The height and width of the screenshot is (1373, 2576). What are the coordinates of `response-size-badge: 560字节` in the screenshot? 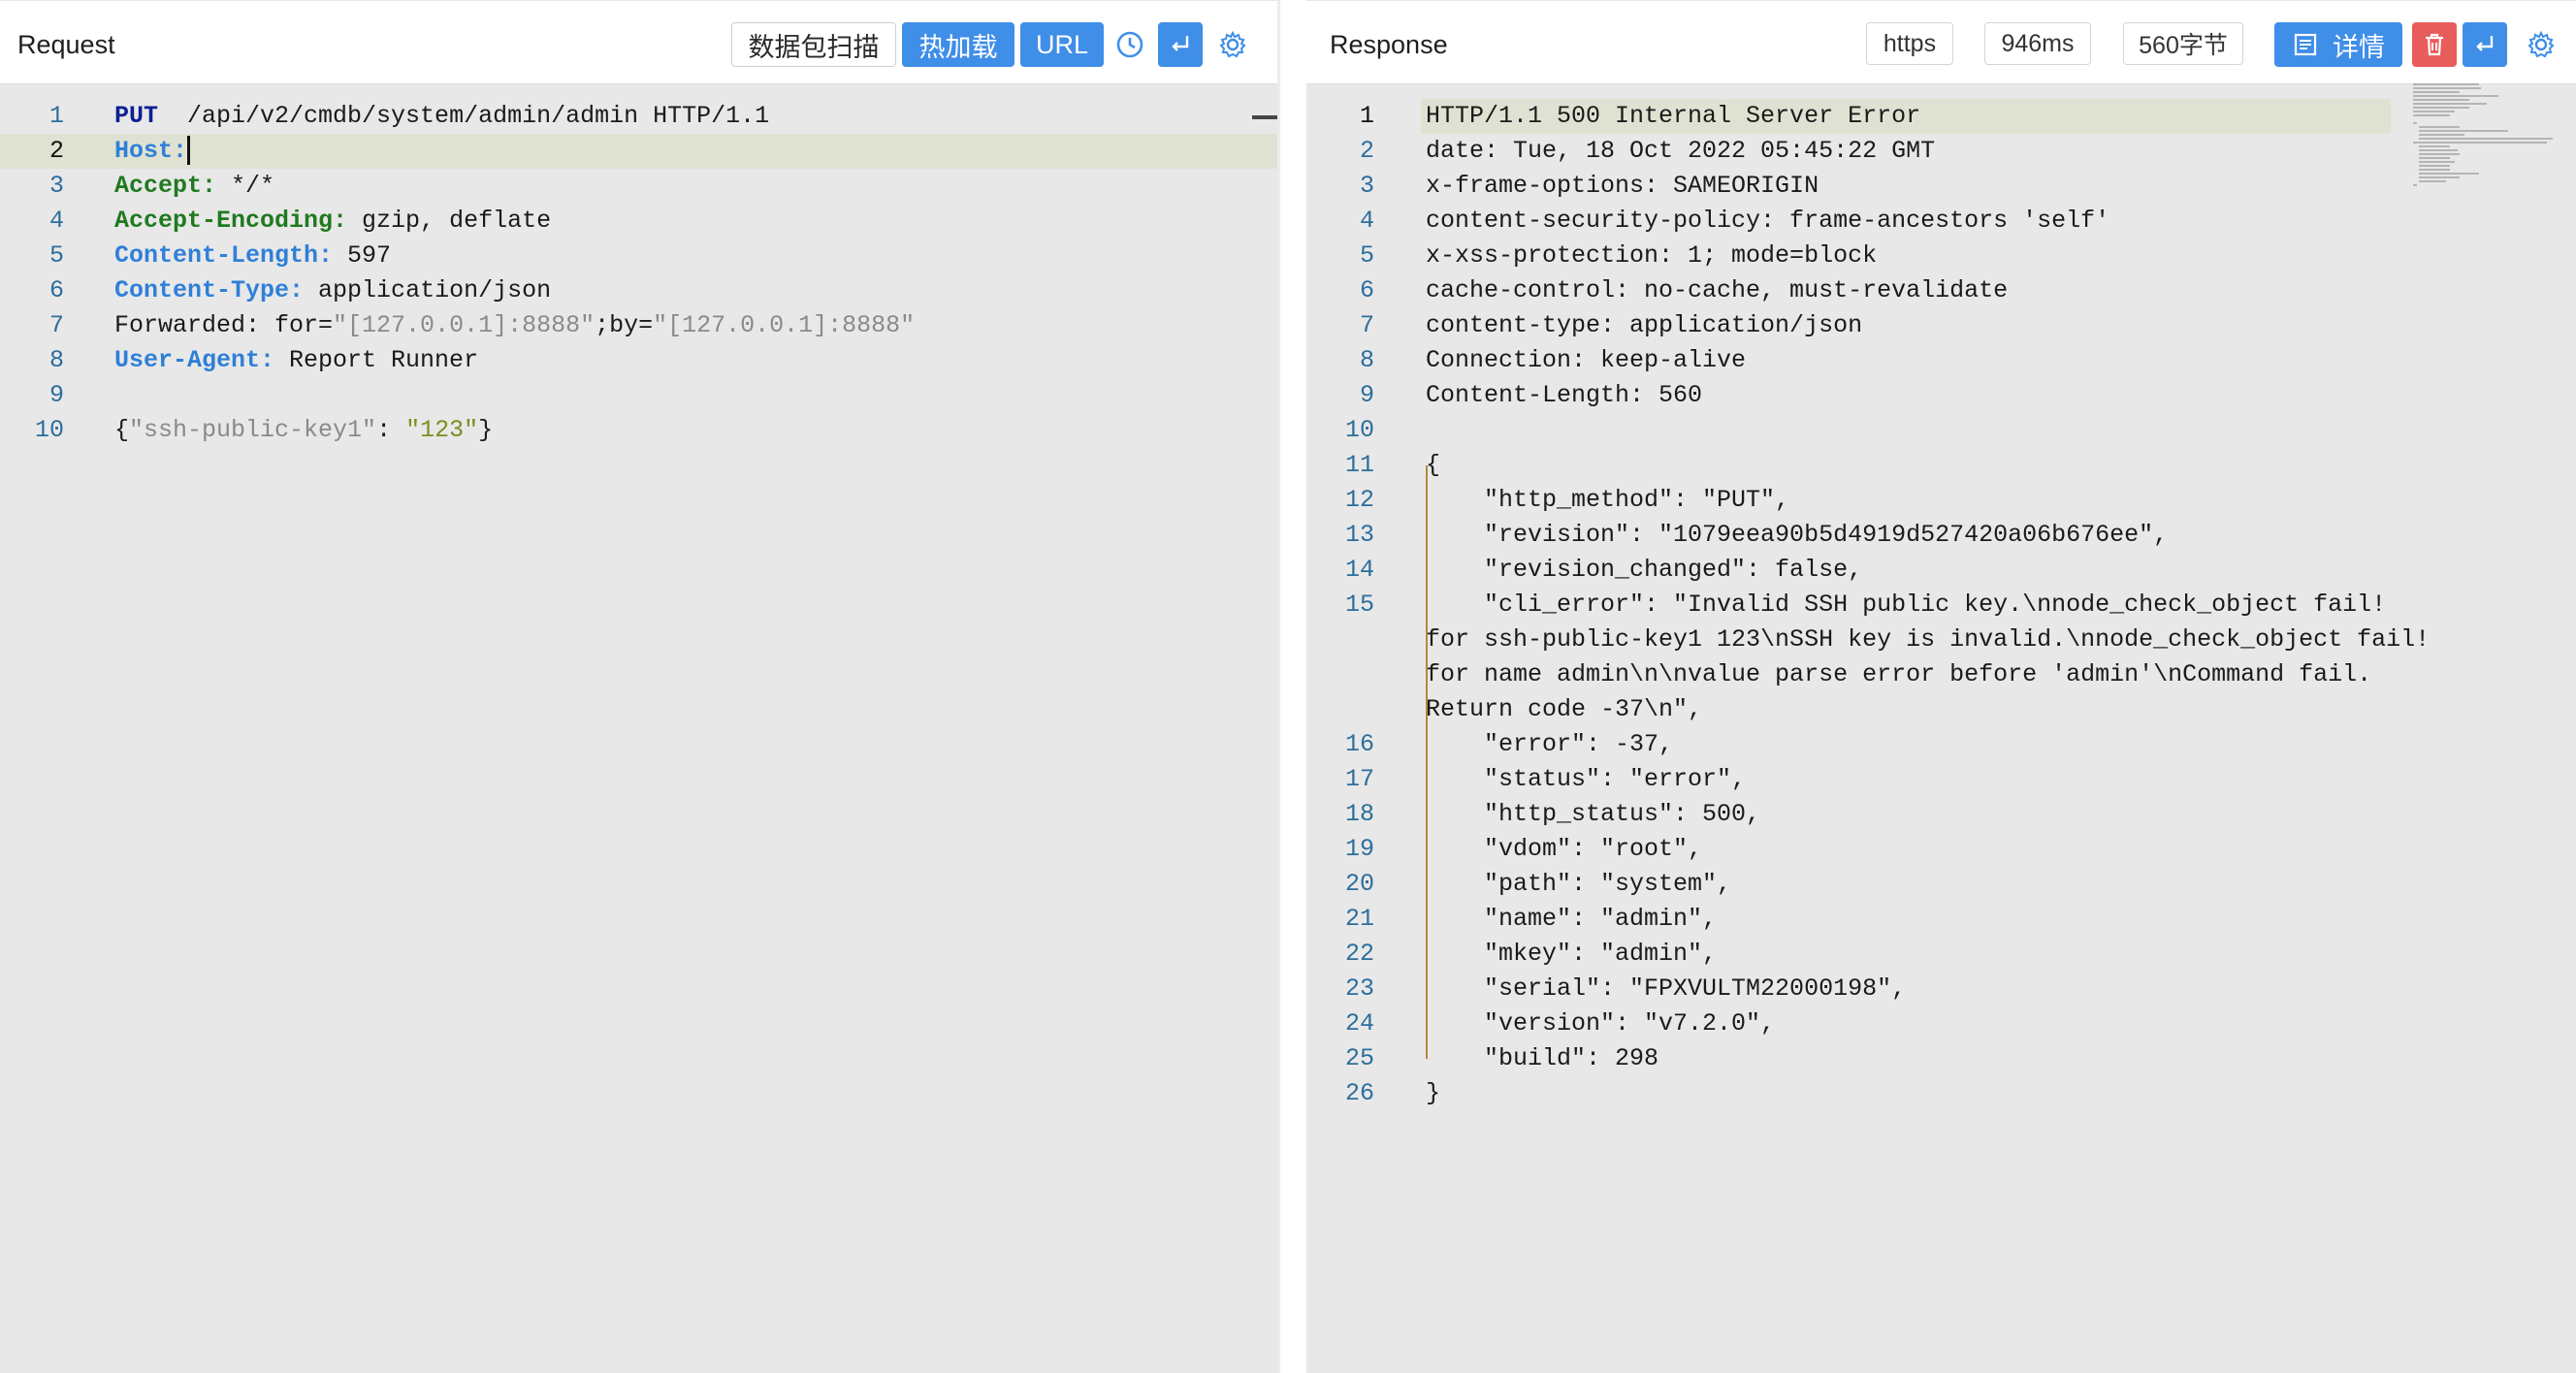 It's located at (2183, 43).